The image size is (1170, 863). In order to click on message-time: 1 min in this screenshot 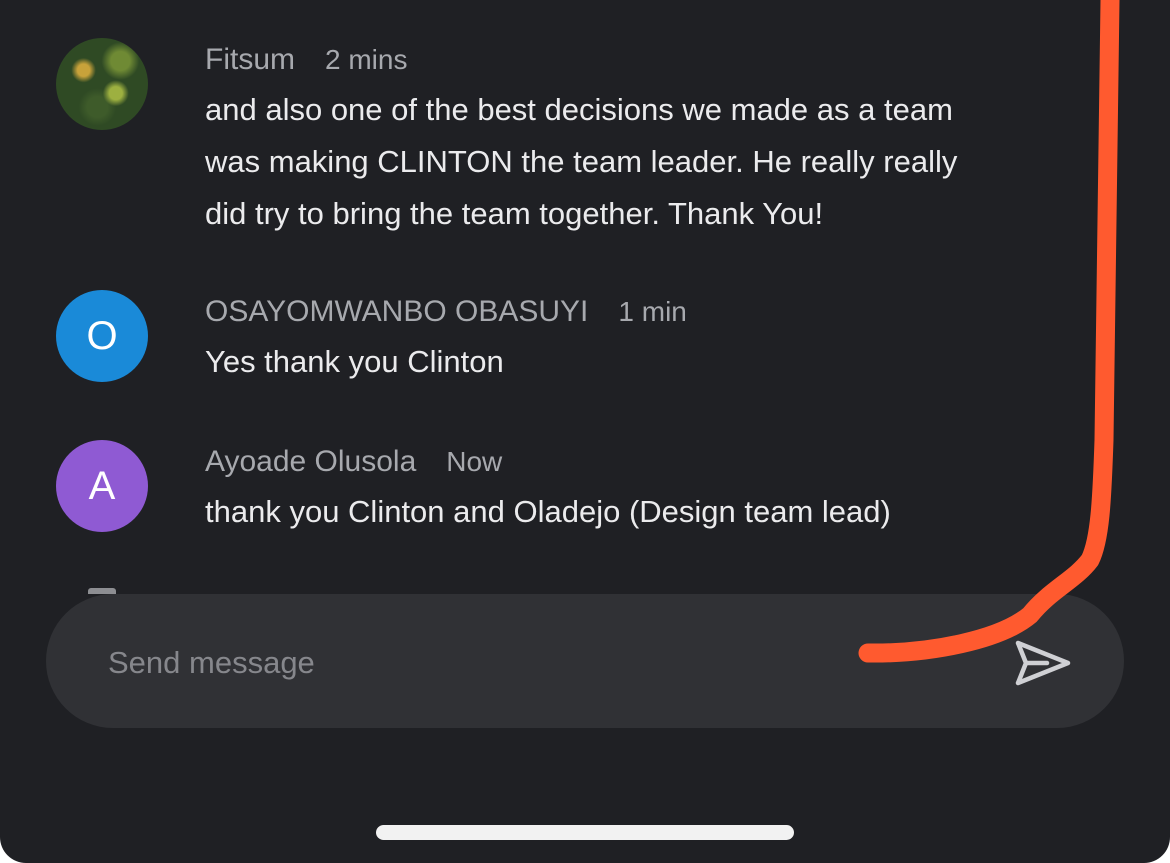, I will do `click(652, 311)`.